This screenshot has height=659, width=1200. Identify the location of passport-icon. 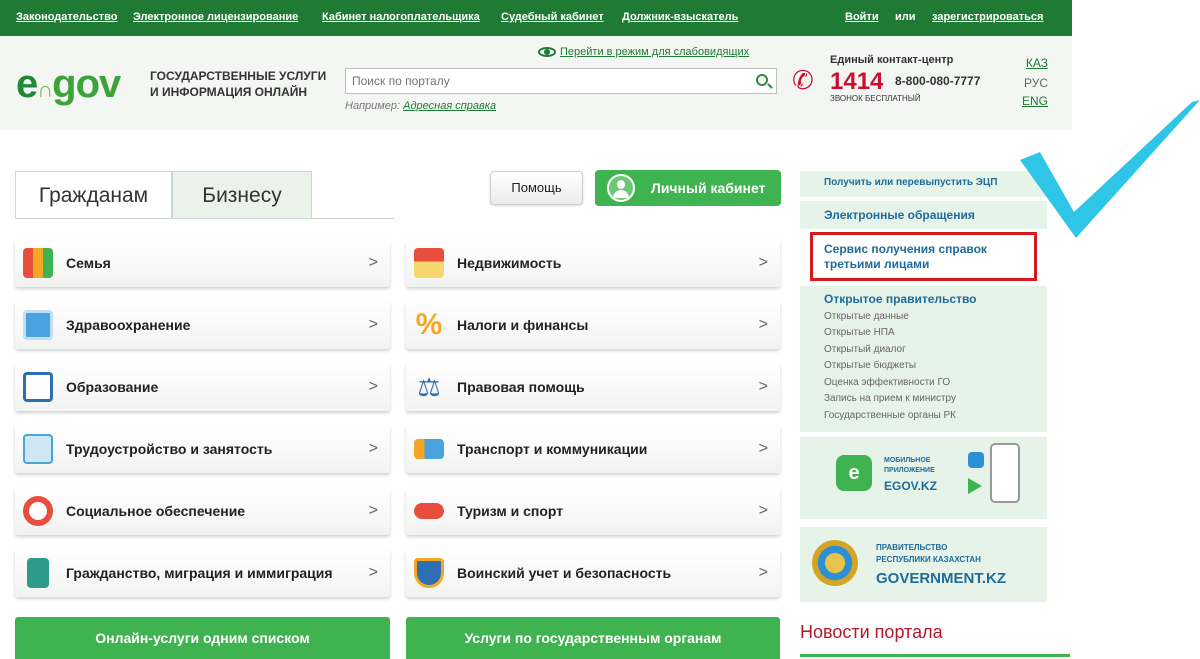
(38, 573).